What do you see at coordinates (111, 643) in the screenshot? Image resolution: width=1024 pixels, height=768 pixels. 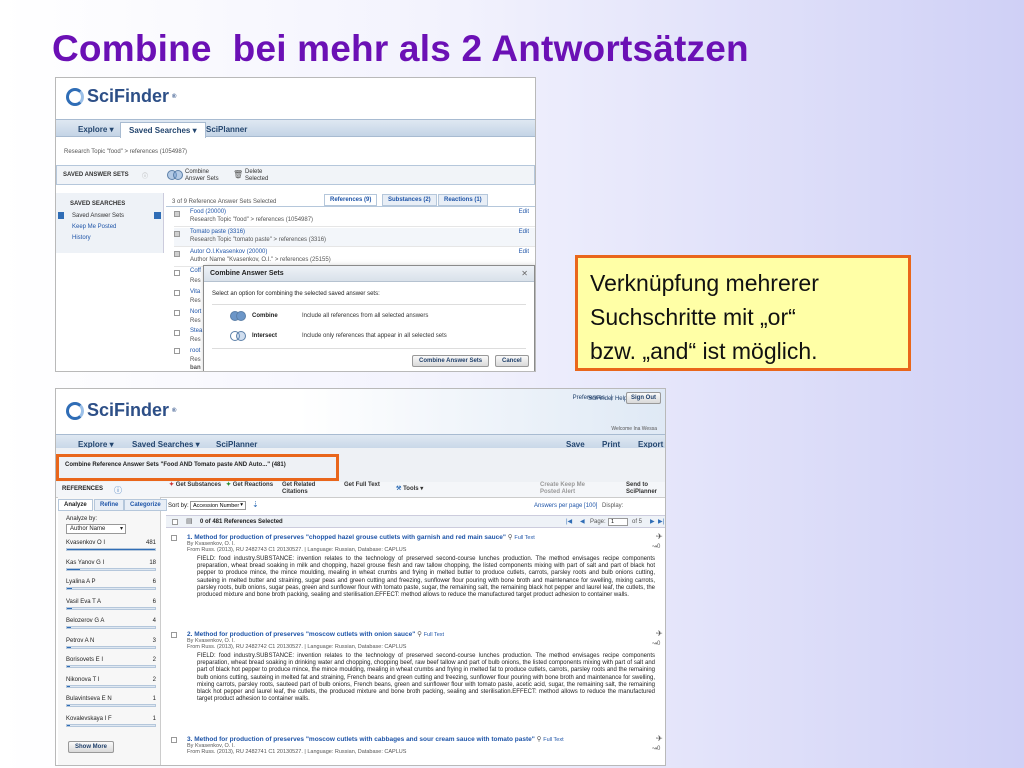 I see `author-facet-item: Petrov A N 3` at bounding box center [111, 643].